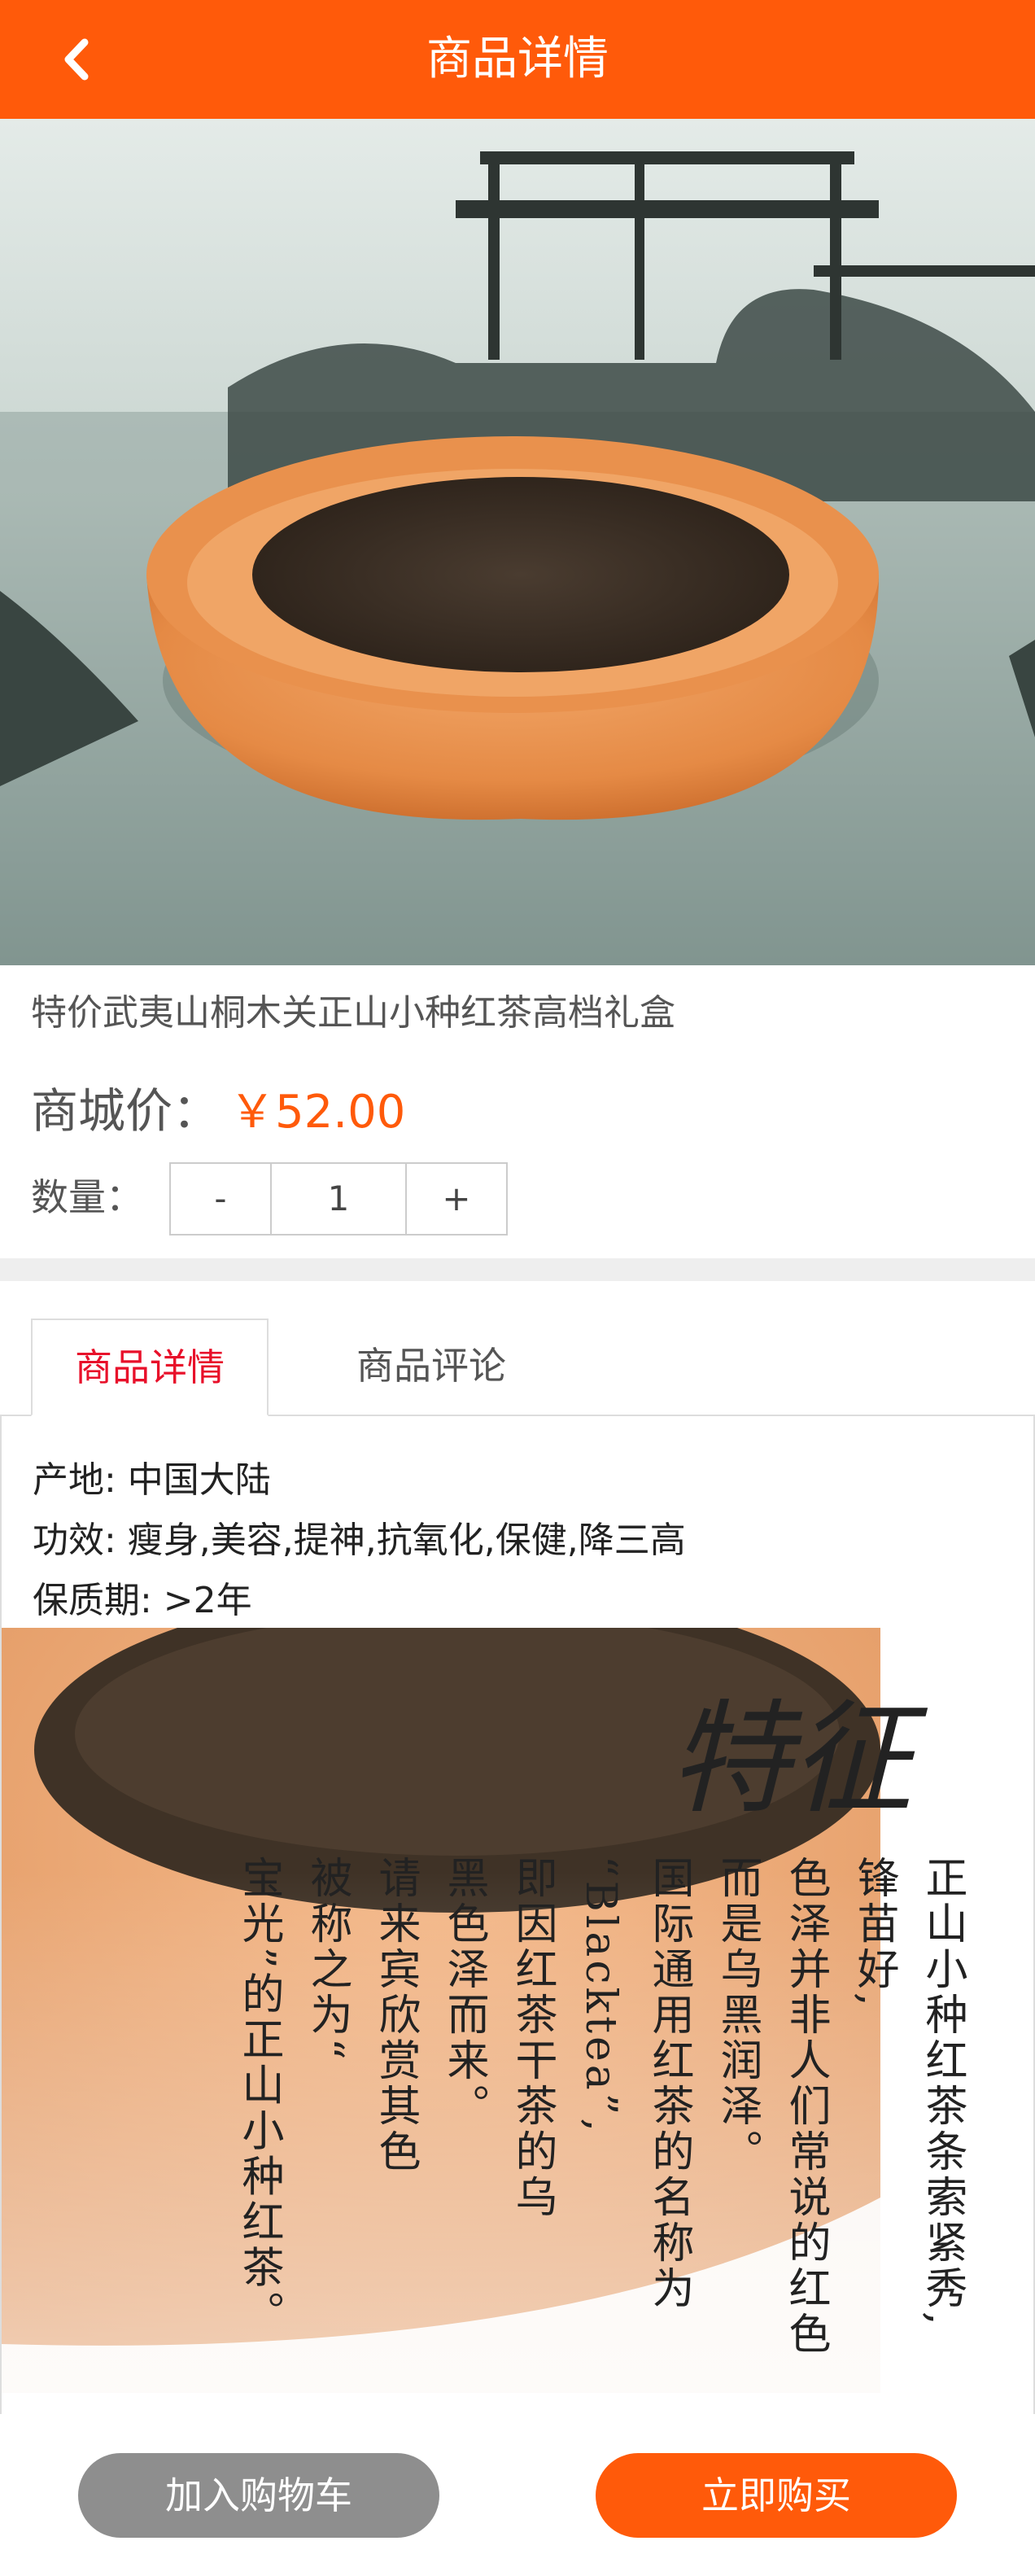 Image resolution: width=1035 pixels, height=2576 pixels. I want to click on quantity-input: 1, so click(338, 1199).